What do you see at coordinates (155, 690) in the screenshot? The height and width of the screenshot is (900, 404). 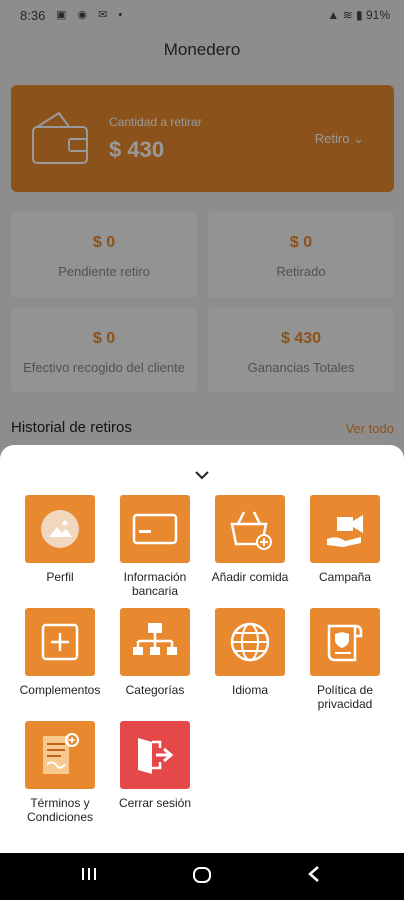 I see `menu-item-label: Categorías` at bounding box center [155, 690].